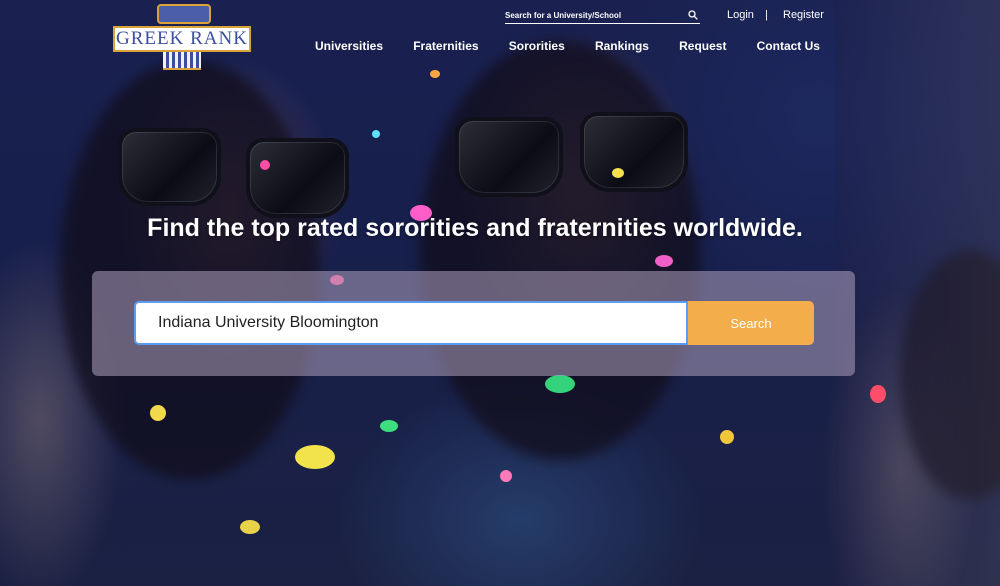 The width and height of the screenshot is (1000, 586). What do you see at coordinates (349, 46) in the screenshot?
I see `nav-universities: Universities` at bounding box center [349, 46].